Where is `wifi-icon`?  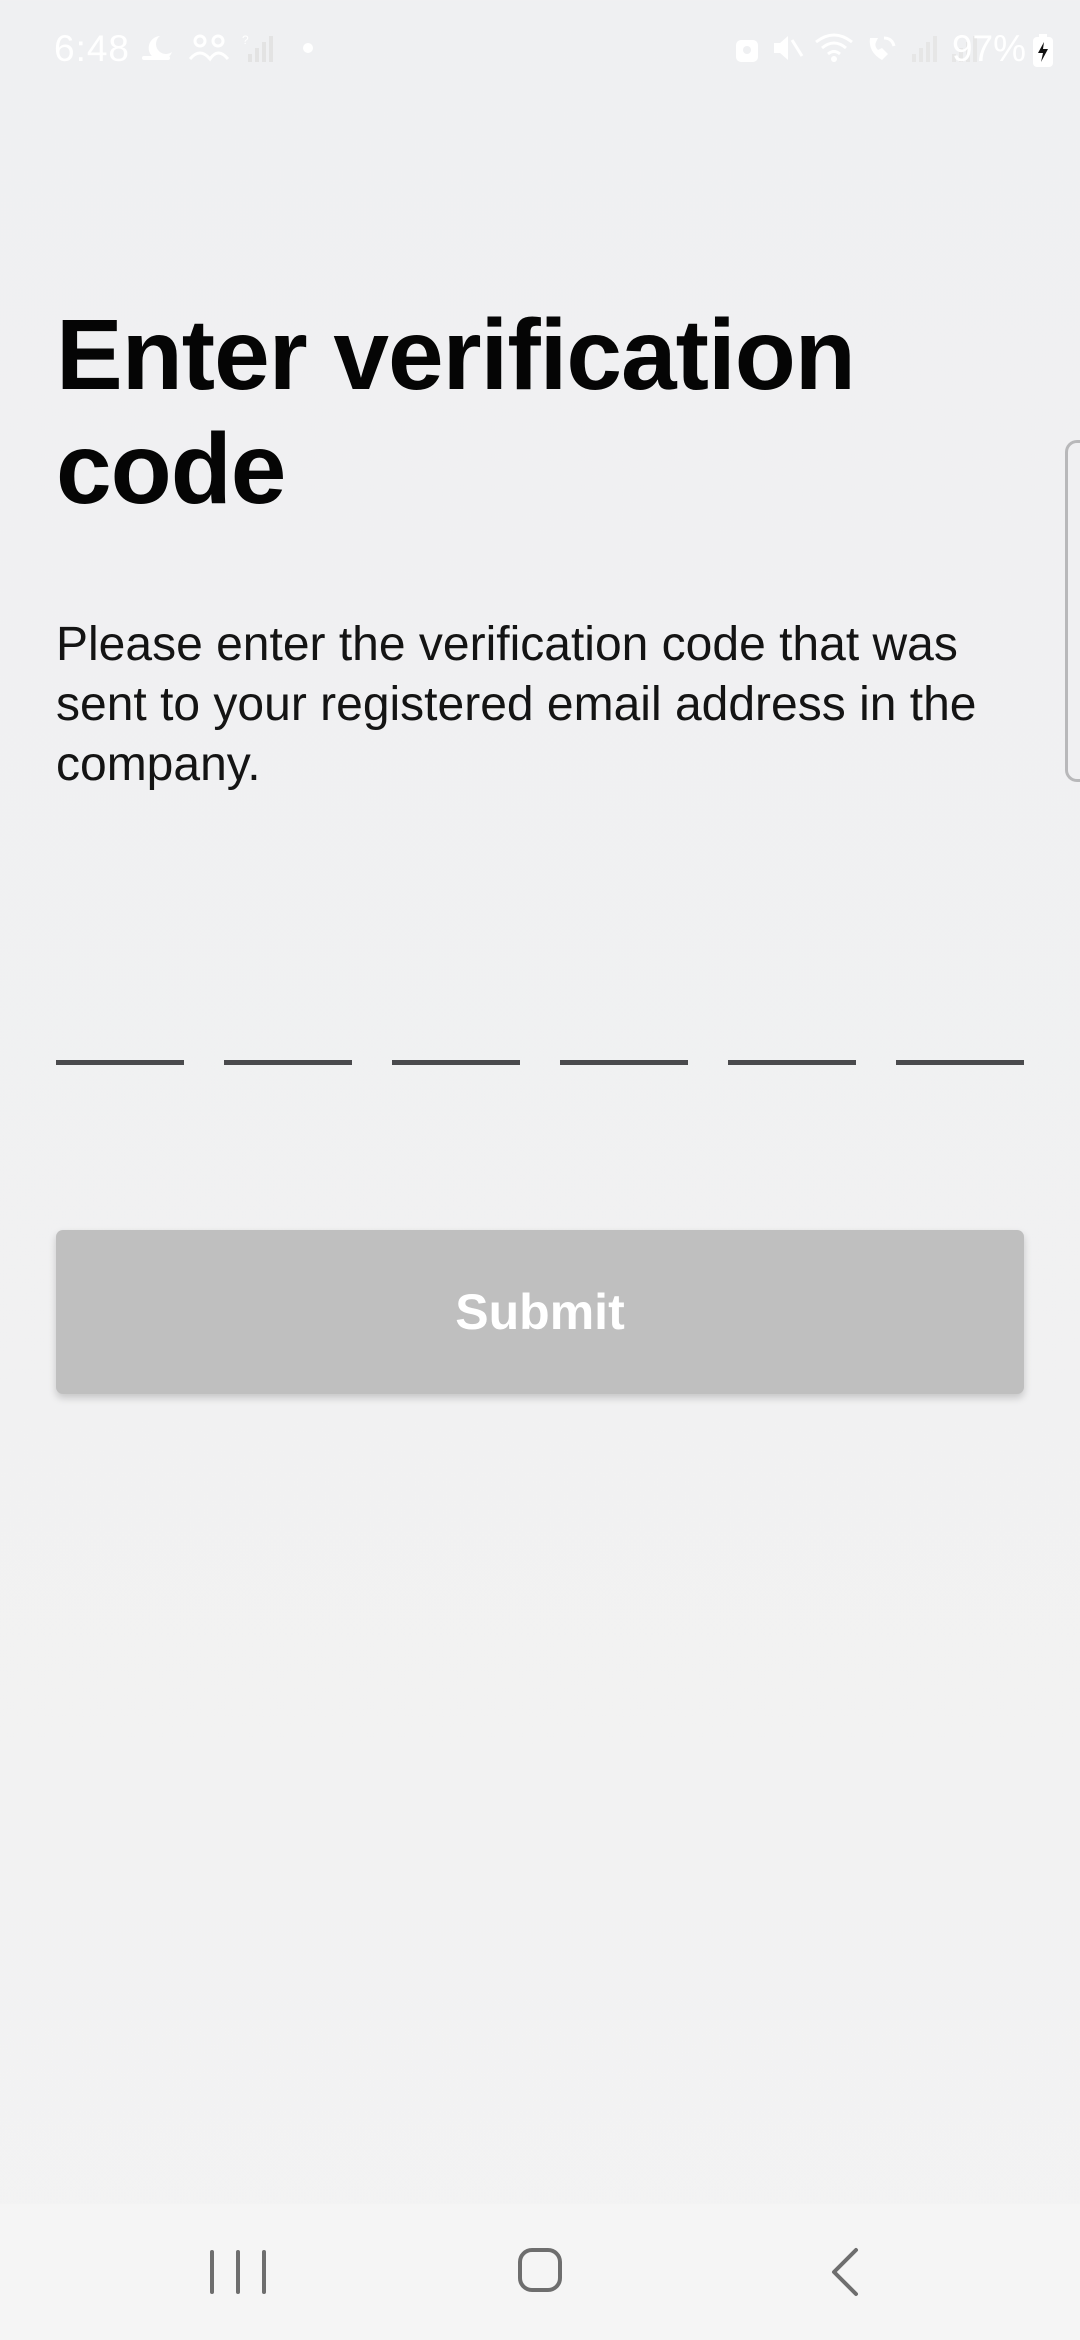
wifi-icon is located at coordinates (834, 47).